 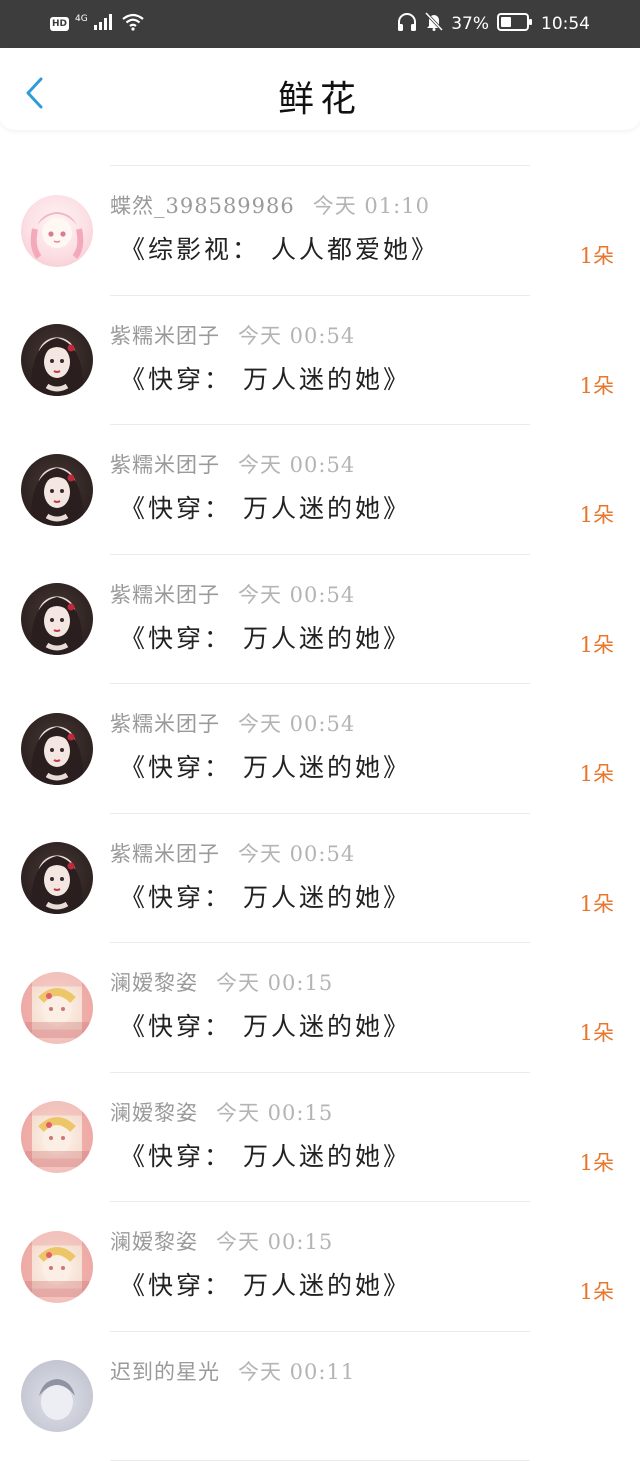 What do you see at coordinates (279, 248) in the screenshot?
I see `book-title: 《综影视： 人人都爱她》` at bounding box center [279, 248].